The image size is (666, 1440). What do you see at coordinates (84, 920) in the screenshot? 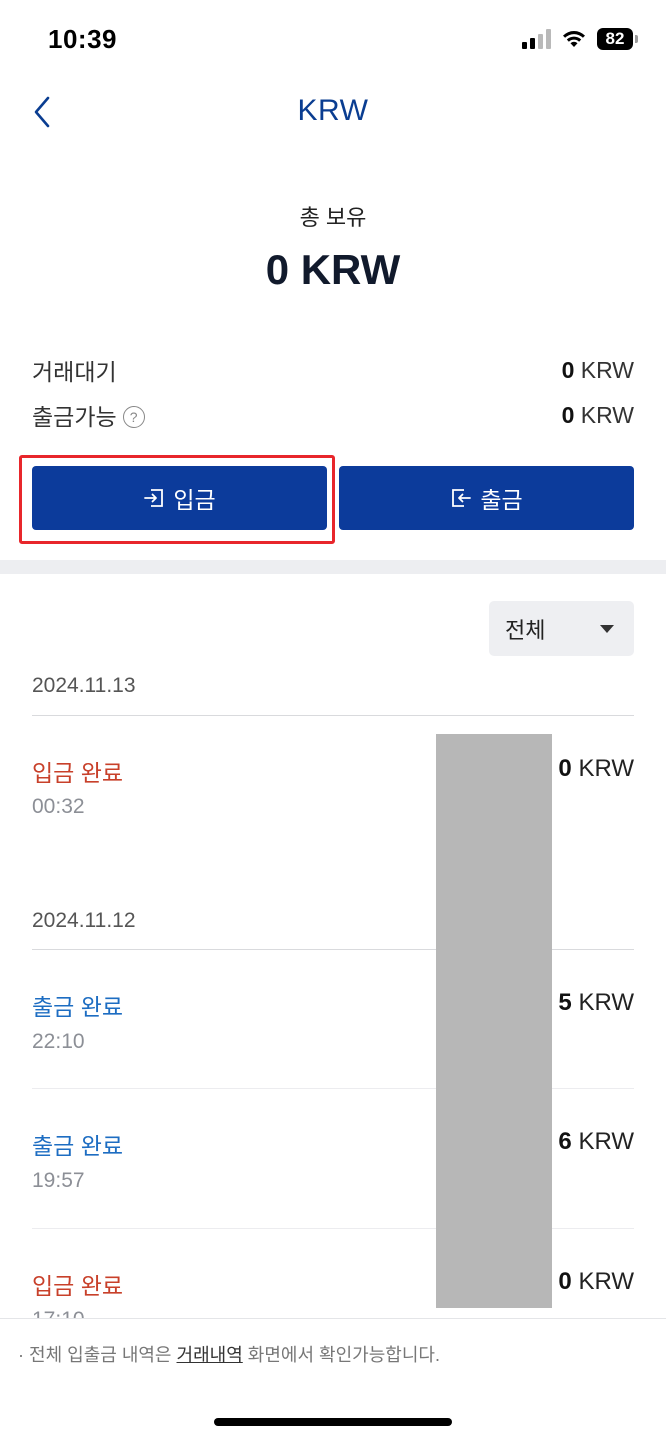
I see `date-header: 2024.11.12` at bounding box center [84, 920].